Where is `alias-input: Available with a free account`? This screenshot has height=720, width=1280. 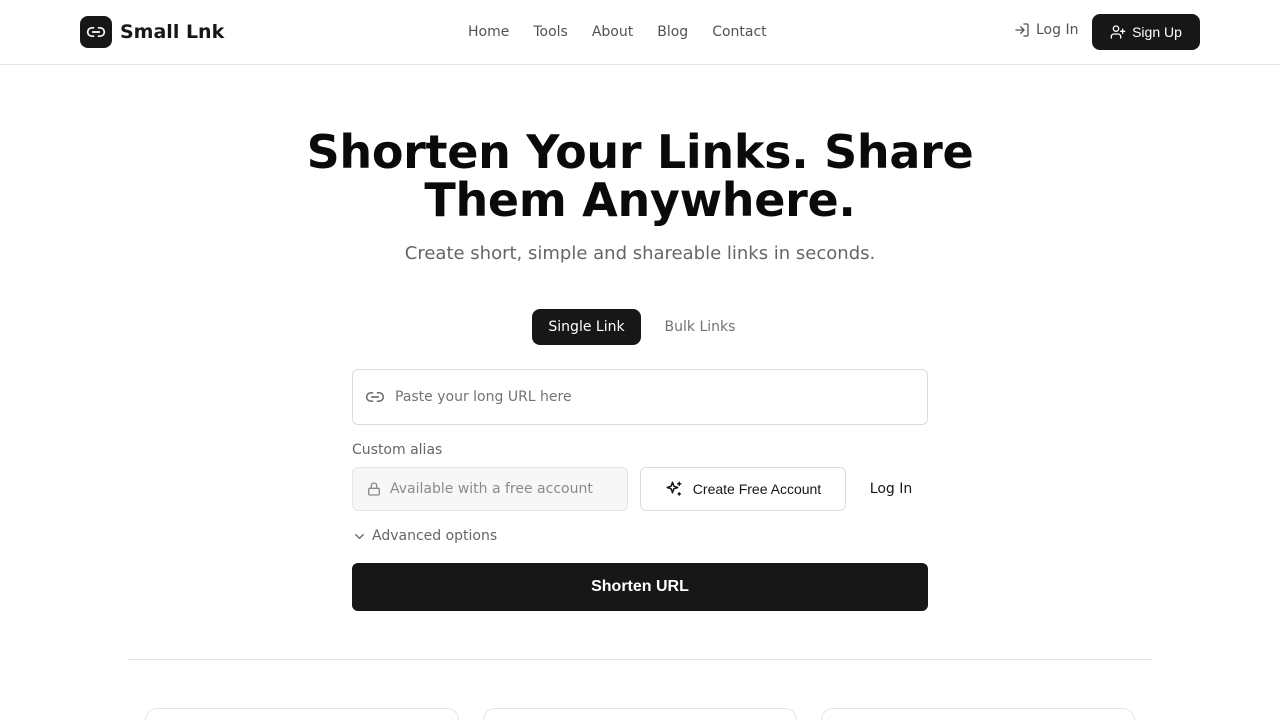
alias-input: Available with a free account is located at coordinates (490, 489).